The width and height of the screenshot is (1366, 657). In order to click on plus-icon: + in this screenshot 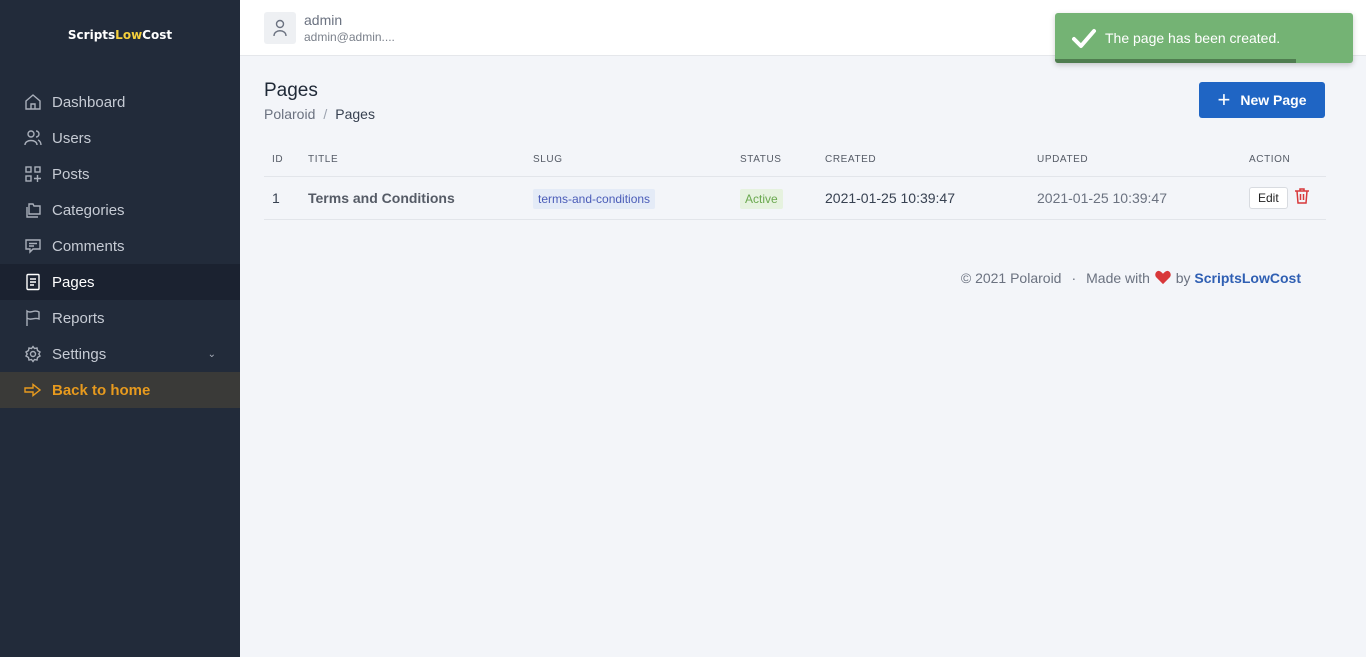, I will do `click(1224, 99)`.